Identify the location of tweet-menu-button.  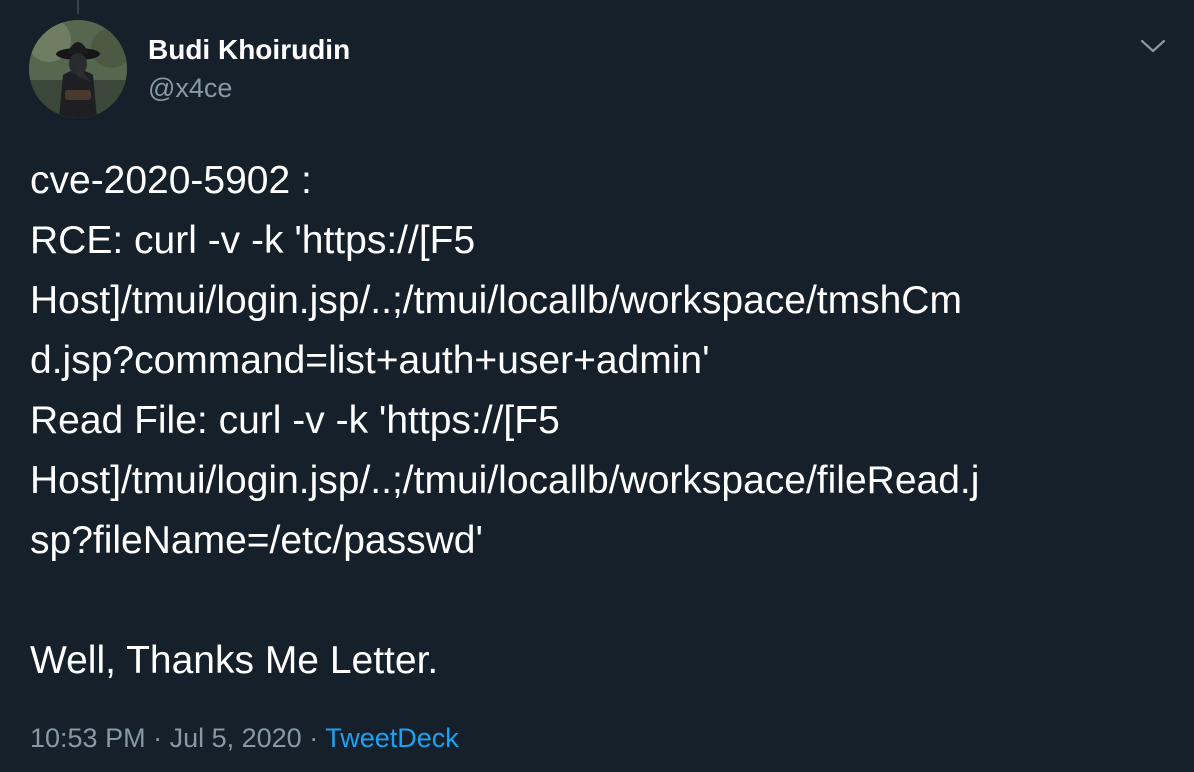
(1153, 46).